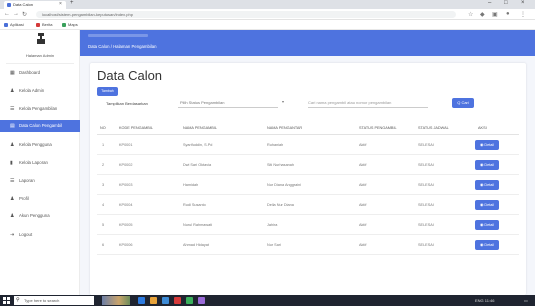  Describe the element at coordinates (482, 14) in the screenshot. I see `extension-icon: ◆` at that location.